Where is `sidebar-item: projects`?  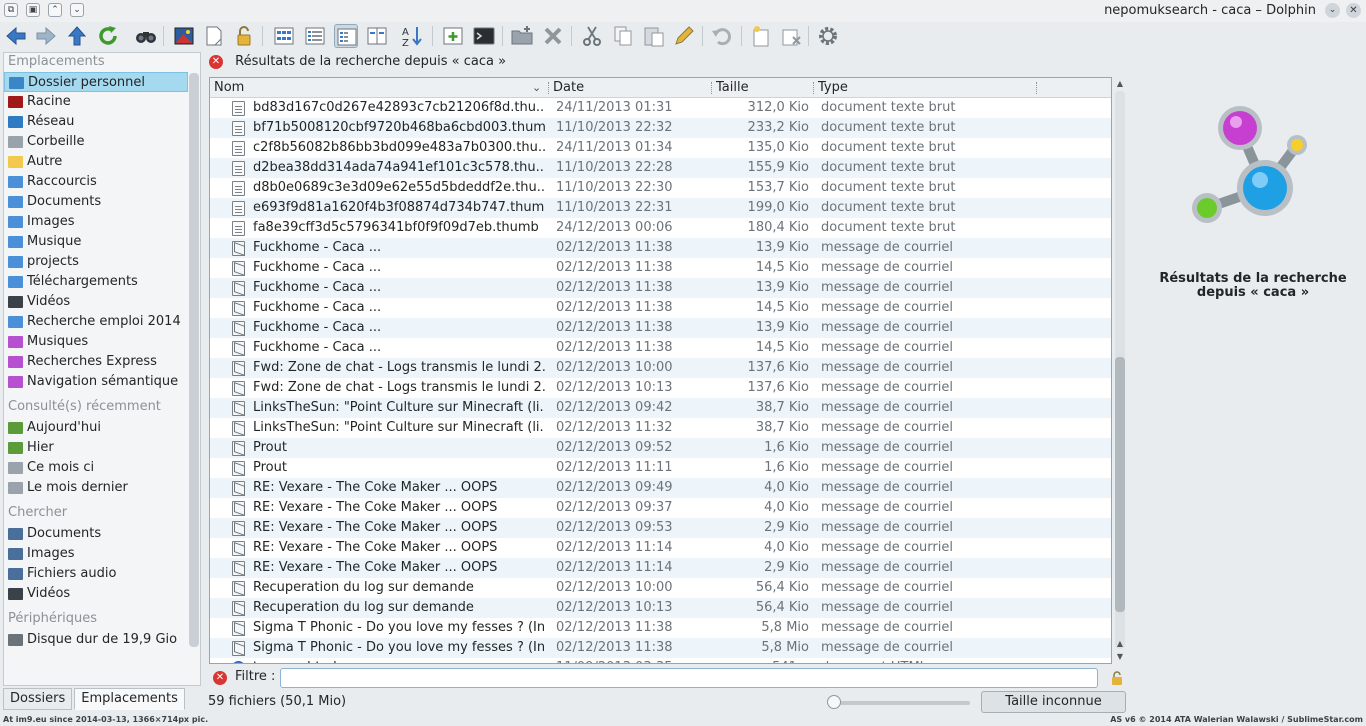
sidebar-item: projects is located at coordinates (102, 262).